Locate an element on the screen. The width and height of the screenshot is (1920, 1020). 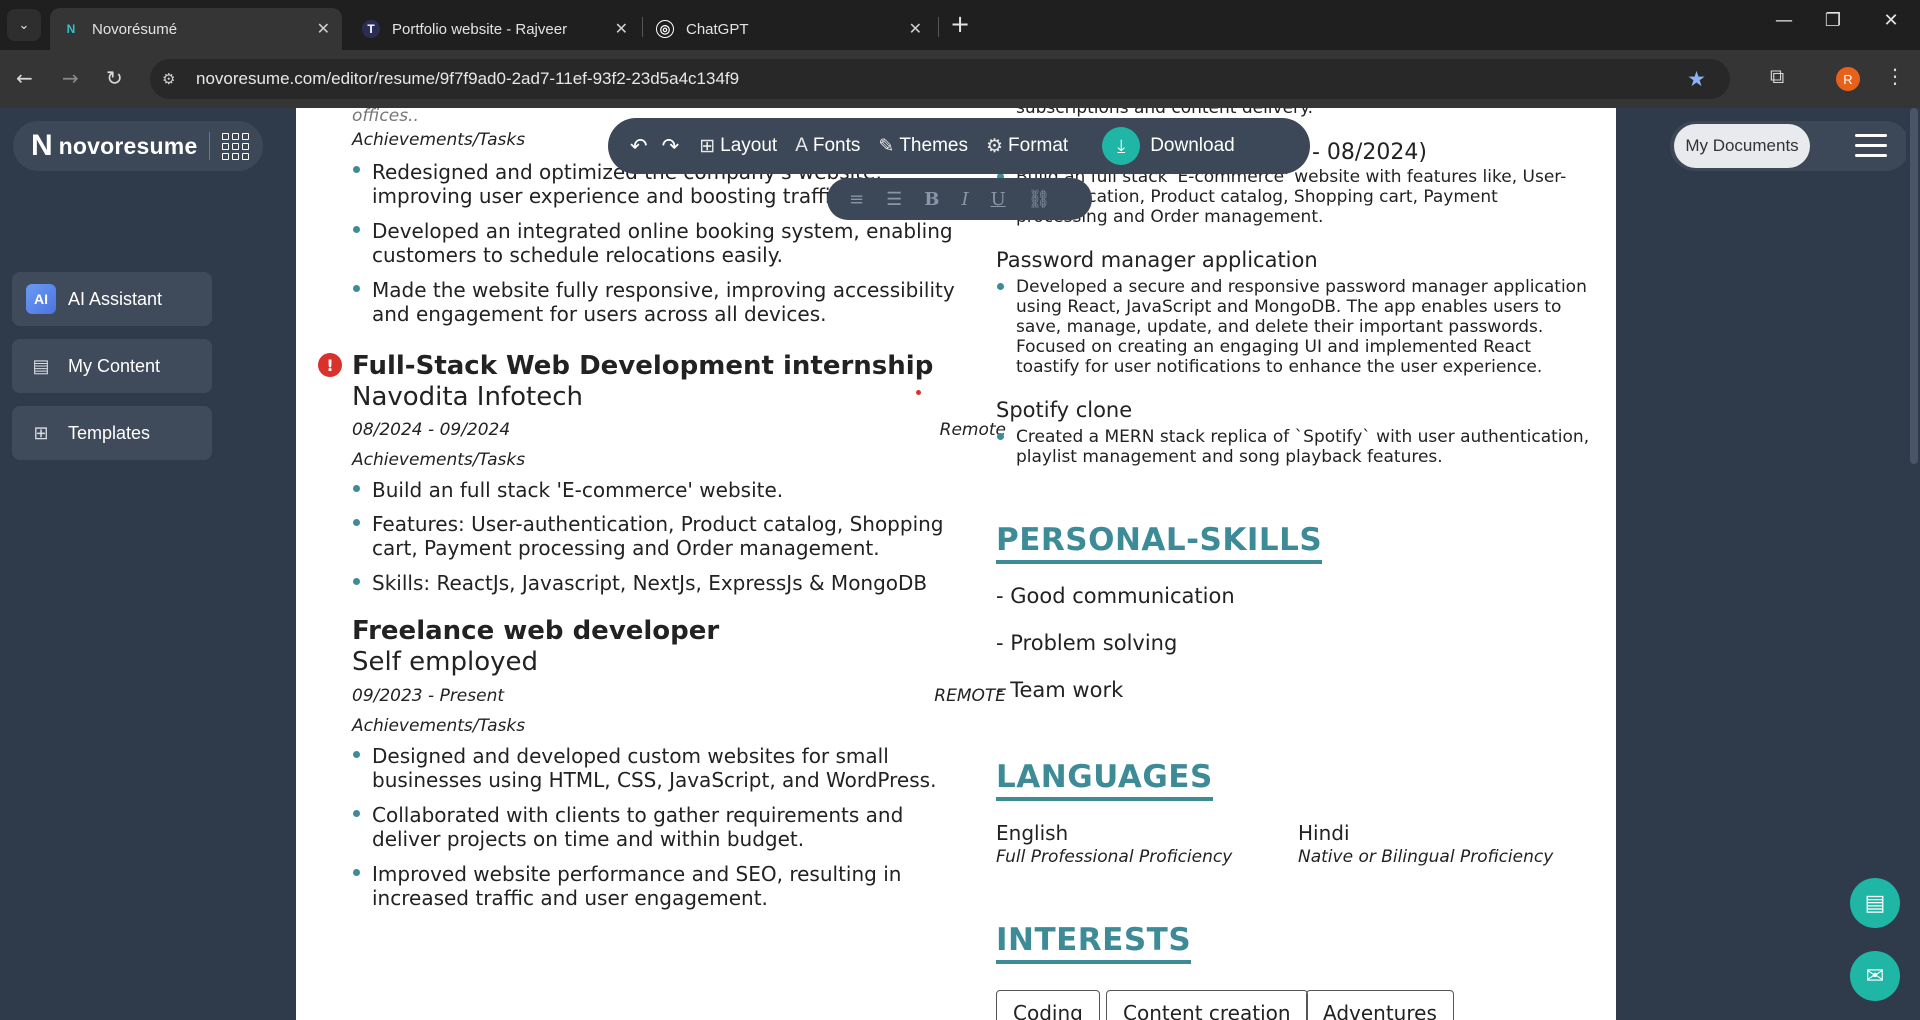
skill-item: - Problem solving is located at coordinates (1086, 643).